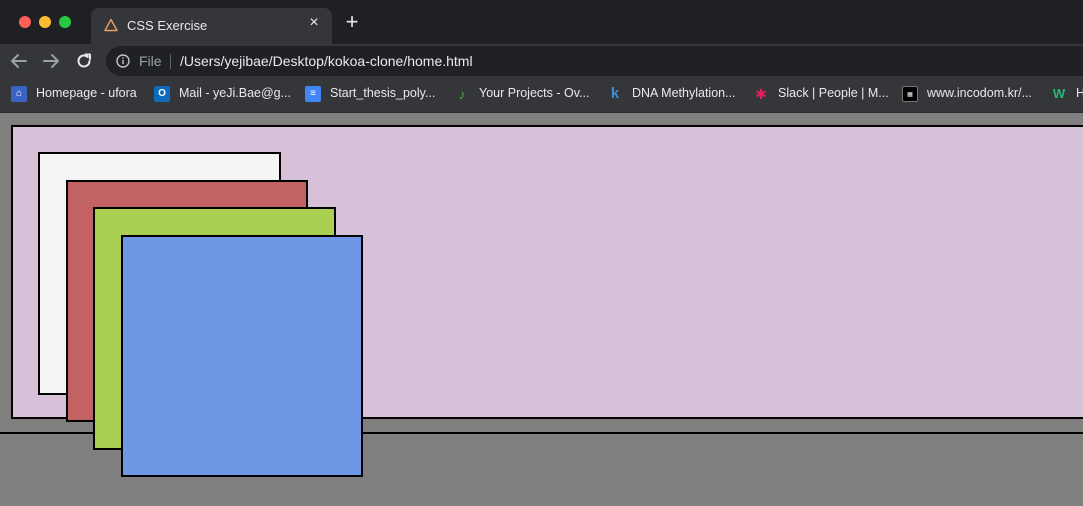 Image resolution: width=1083 pixels, height=506 pixels. Describe the element at coordinates (1079, 93) in the screenshot. I see `bookmark-label: H` at that location.